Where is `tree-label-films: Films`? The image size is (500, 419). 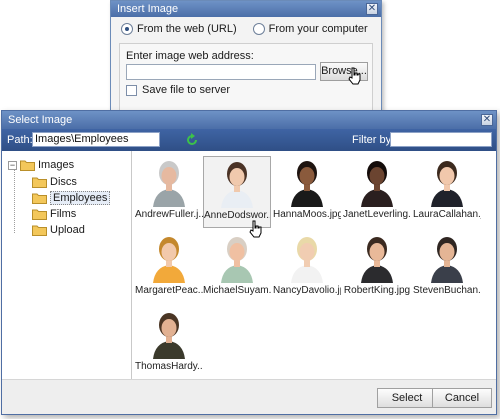 tree-label-films: Films is located at coordinates (63, 214).